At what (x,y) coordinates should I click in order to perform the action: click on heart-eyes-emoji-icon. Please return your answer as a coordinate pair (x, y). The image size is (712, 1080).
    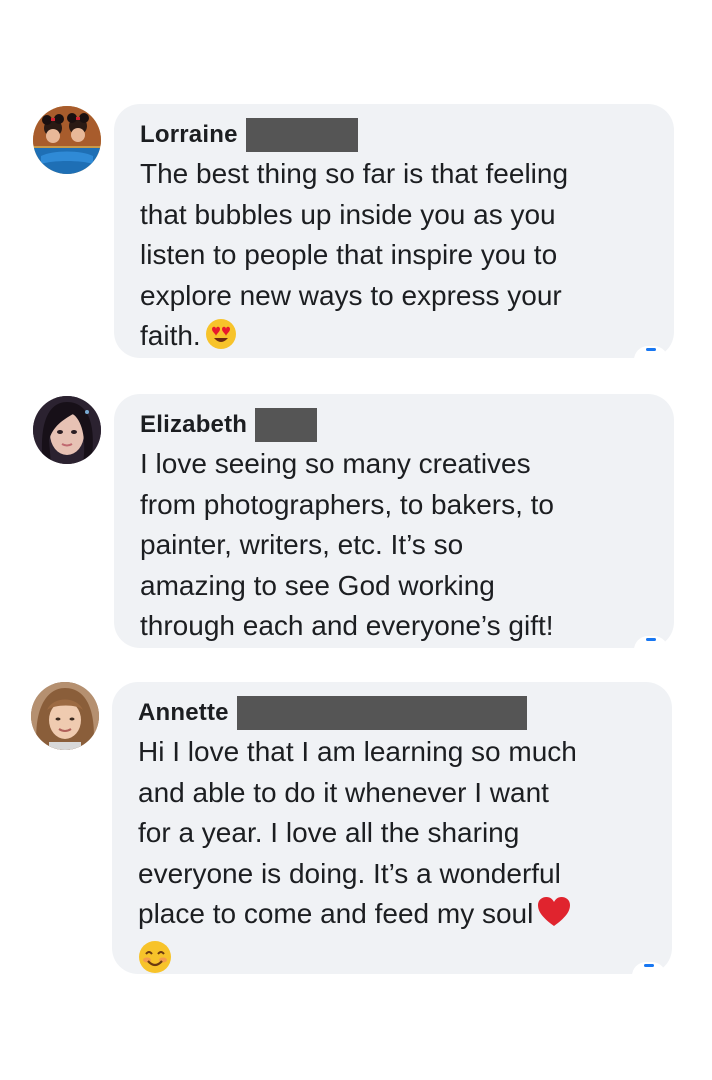
    Looking at the image, I should click on (221, 338).